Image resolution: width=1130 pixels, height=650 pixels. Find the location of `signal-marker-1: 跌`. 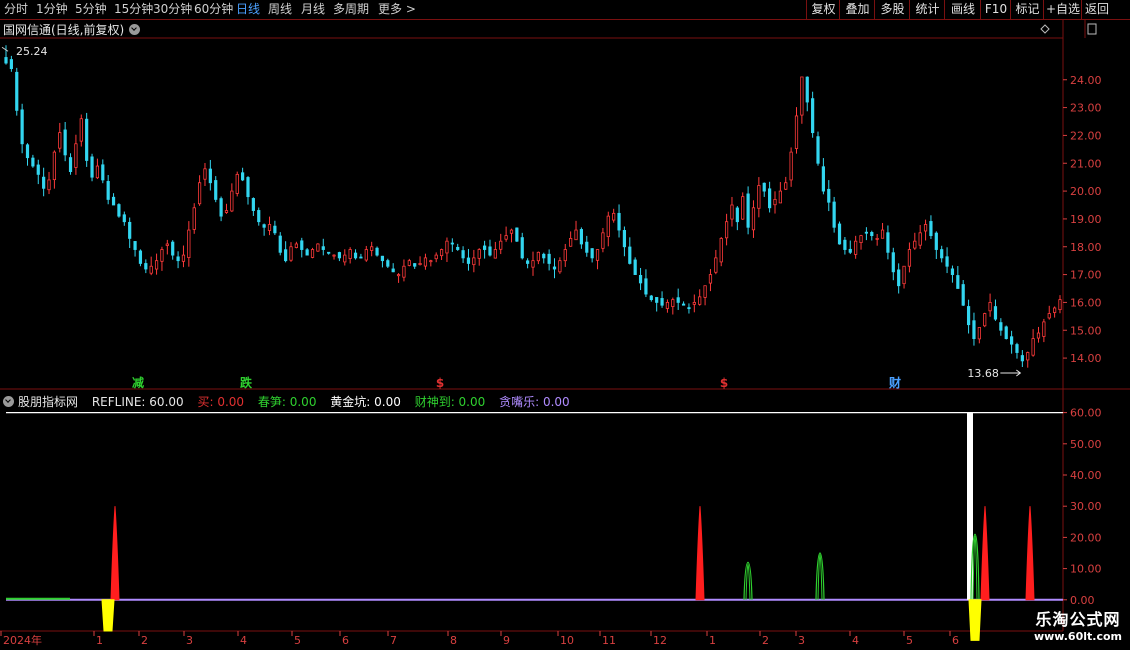

signal-marker-1: 跌 is located at coordinates (246, 382).